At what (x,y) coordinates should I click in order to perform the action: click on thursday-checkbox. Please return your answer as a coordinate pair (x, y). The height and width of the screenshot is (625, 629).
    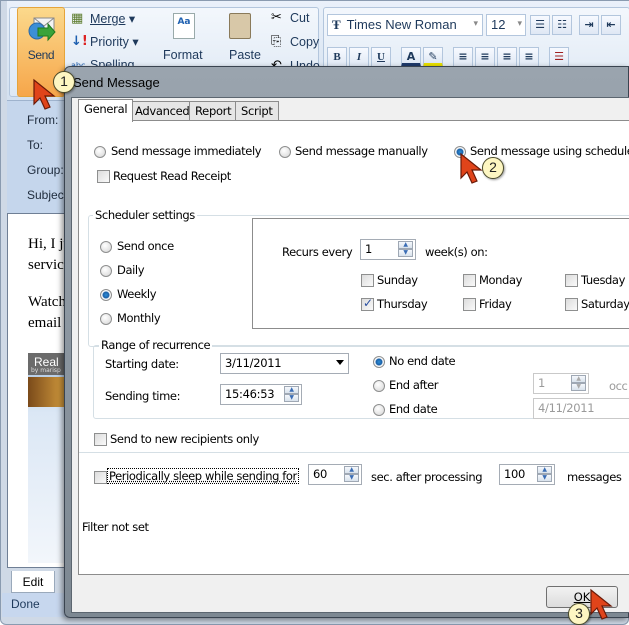
    Looking at the image, I should click on (367, 303).